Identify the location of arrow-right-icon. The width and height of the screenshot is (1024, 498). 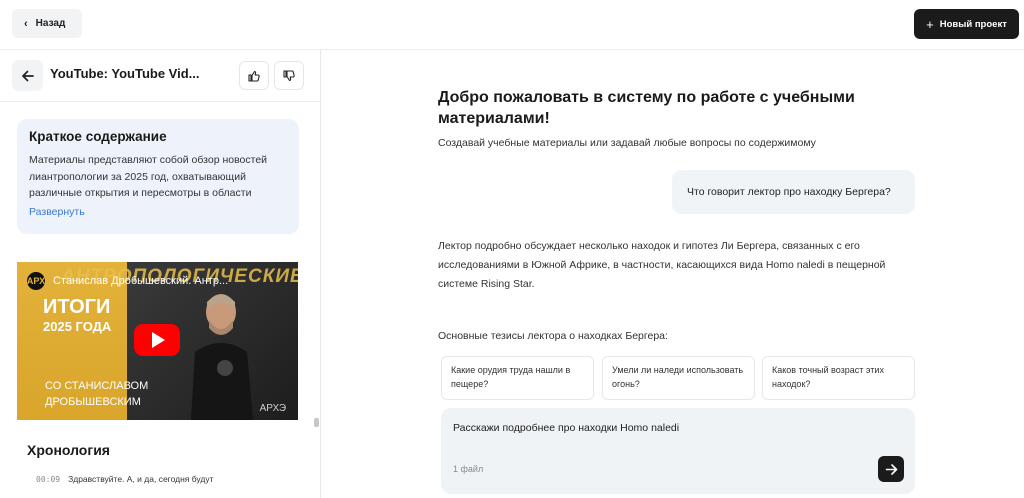
(891, 469).